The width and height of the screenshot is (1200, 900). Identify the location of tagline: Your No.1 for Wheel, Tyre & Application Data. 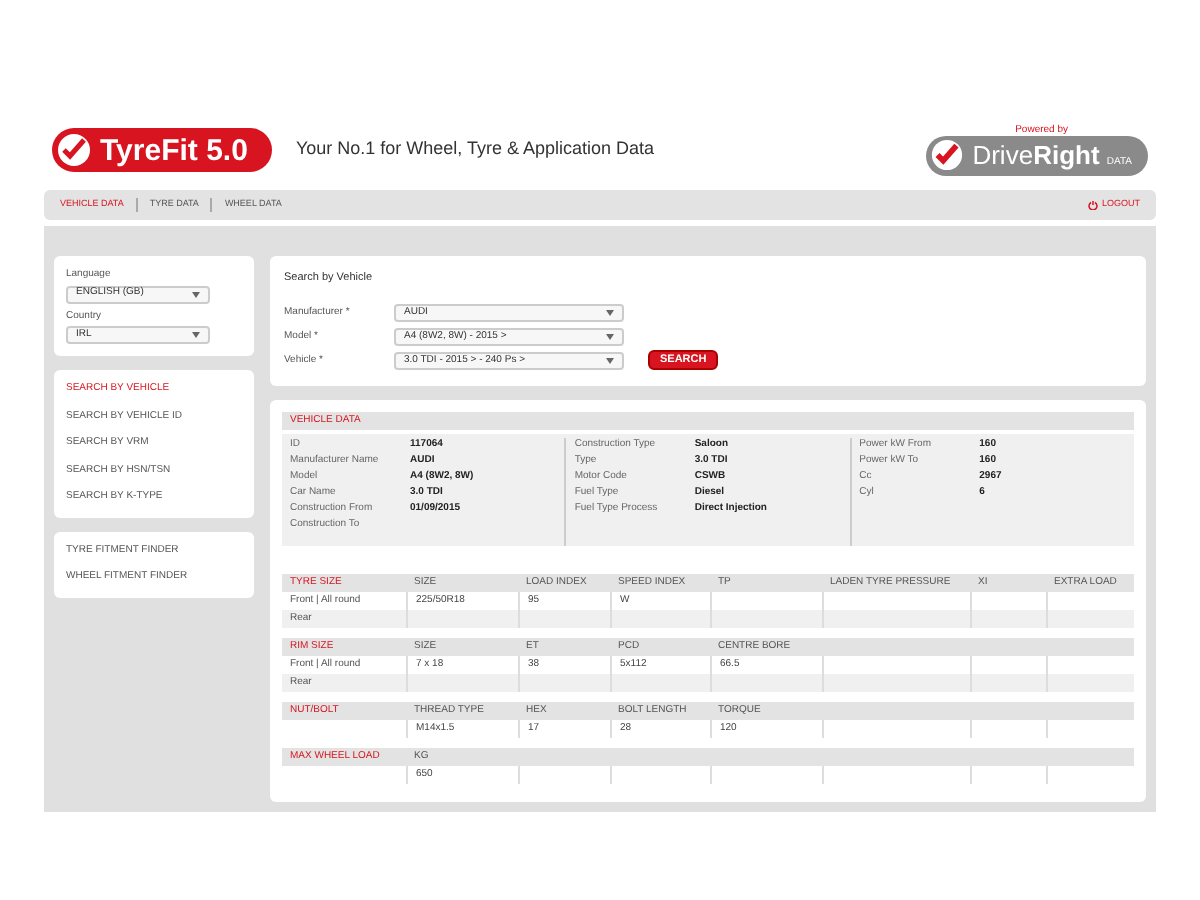
(475, 149).